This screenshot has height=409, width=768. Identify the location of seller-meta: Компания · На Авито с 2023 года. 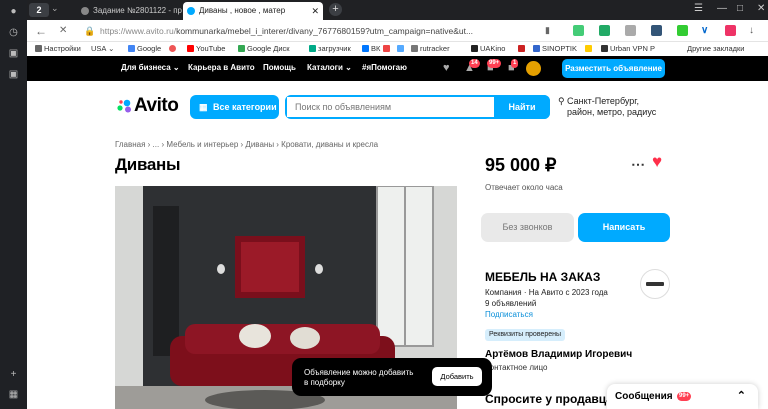
(546, 292).